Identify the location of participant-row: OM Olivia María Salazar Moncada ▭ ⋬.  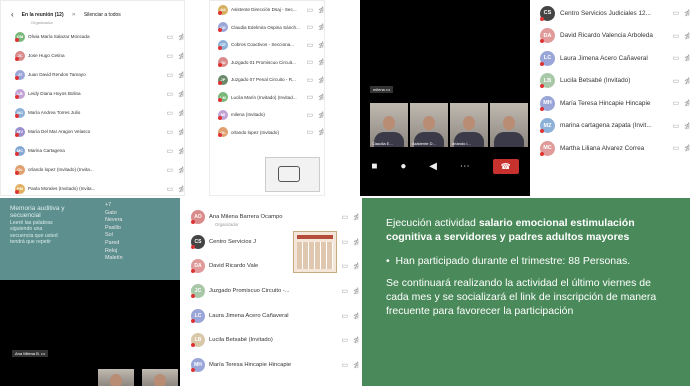
(92, 36).